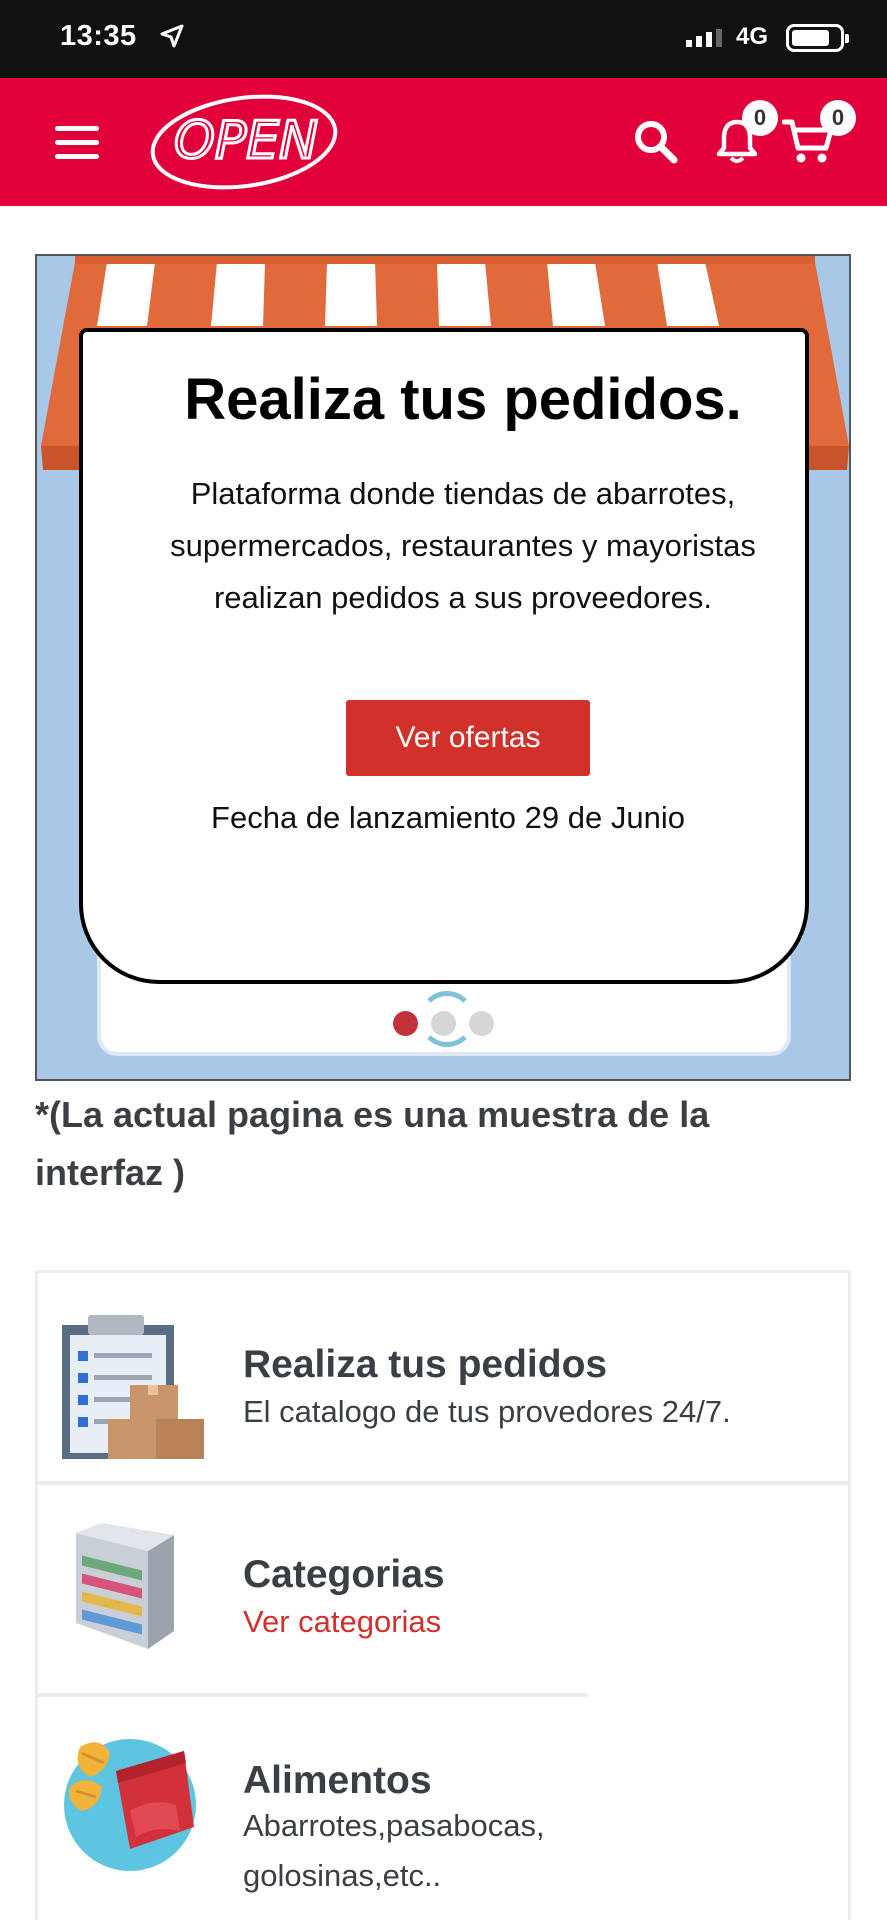  Describe the element at coordinates (817, 38) in the screenshot. I see `battery-icon` at that location.